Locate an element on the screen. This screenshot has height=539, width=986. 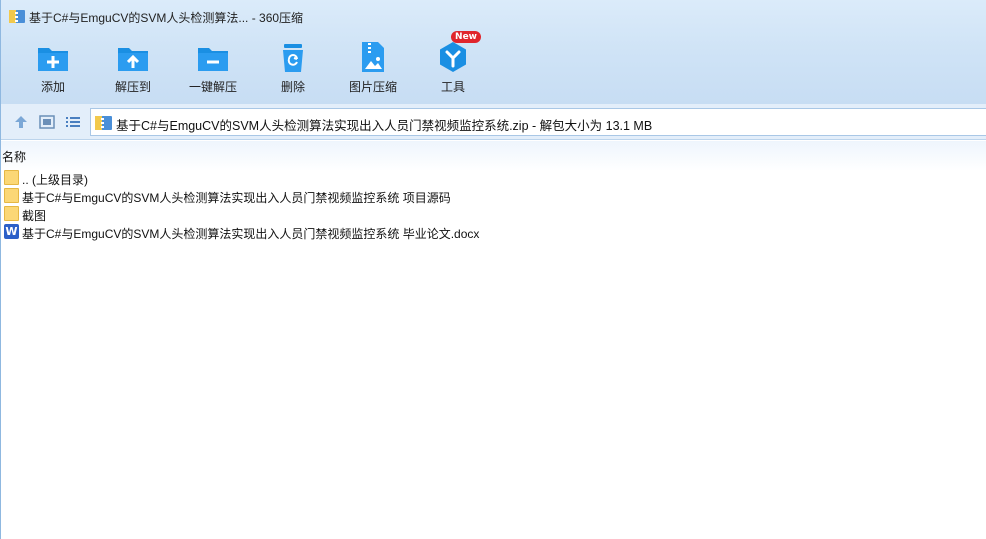
extract-to-button: 解压到 is located at coordinates (133, 67).